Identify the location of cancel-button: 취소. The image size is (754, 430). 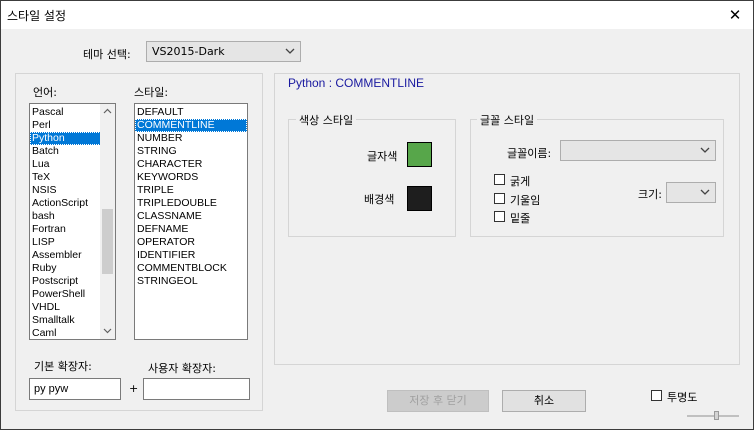
(544, 401).